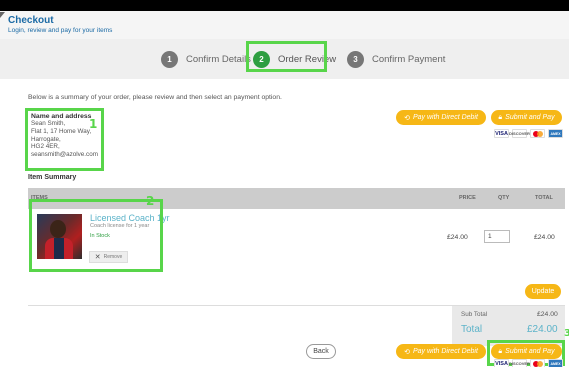 This screenshot has height=367, width=569. What do you see at coordinates (355, 59) in the screenshot?
I see `step-number: 3` at bounding box center [355, 59].